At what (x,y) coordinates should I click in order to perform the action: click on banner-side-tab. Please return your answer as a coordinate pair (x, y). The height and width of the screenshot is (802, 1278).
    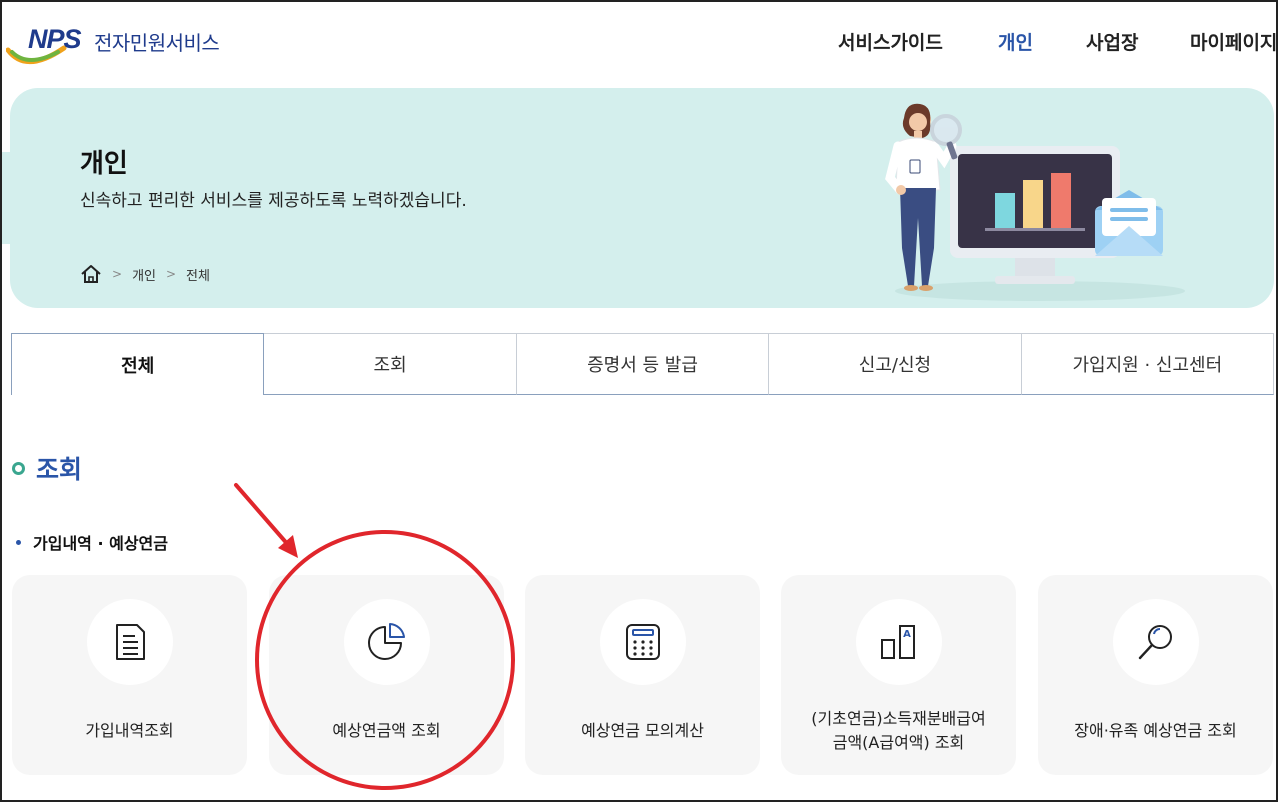
    Looking at the image, I should click on (5, 198).